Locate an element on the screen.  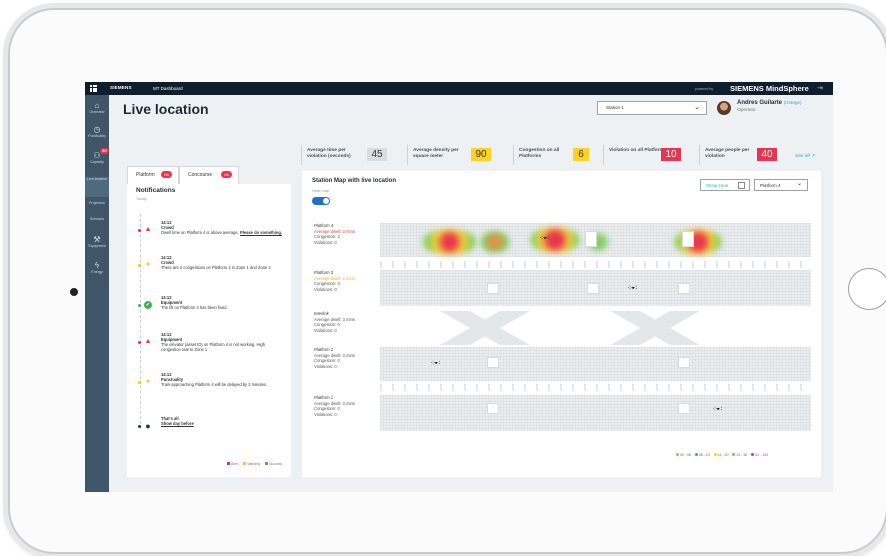
sidebar-item-label: Equipment is located at coordinates (97, 246).